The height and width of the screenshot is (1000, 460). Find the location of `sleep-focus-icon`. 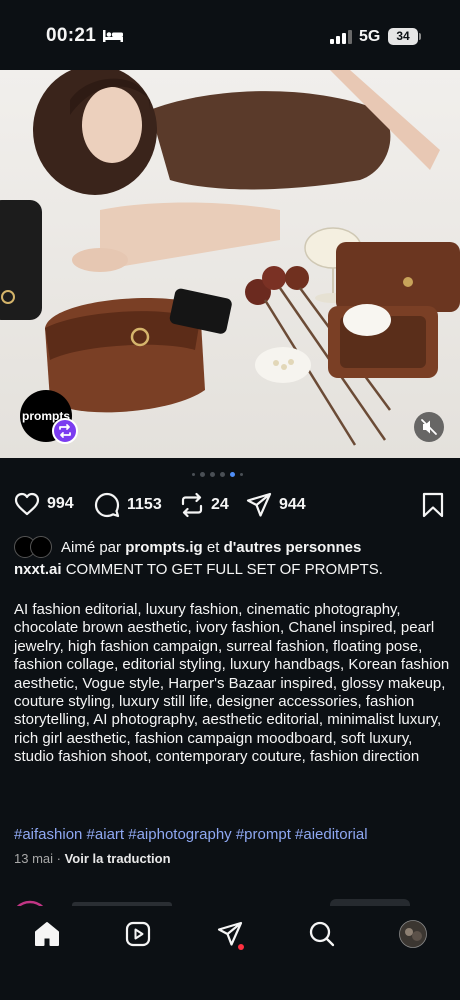

sleep-focus-icon is located at coordinates (113, 36).